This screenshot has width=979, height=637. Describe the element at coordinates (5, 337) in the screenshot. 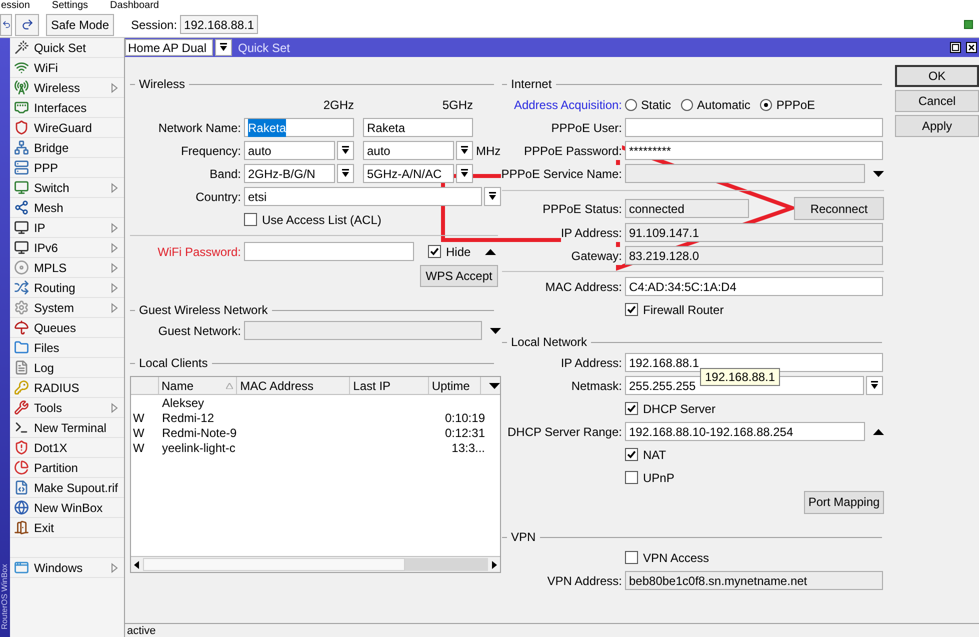

I see `brand-strip: RouterOS WinBox` at that location.